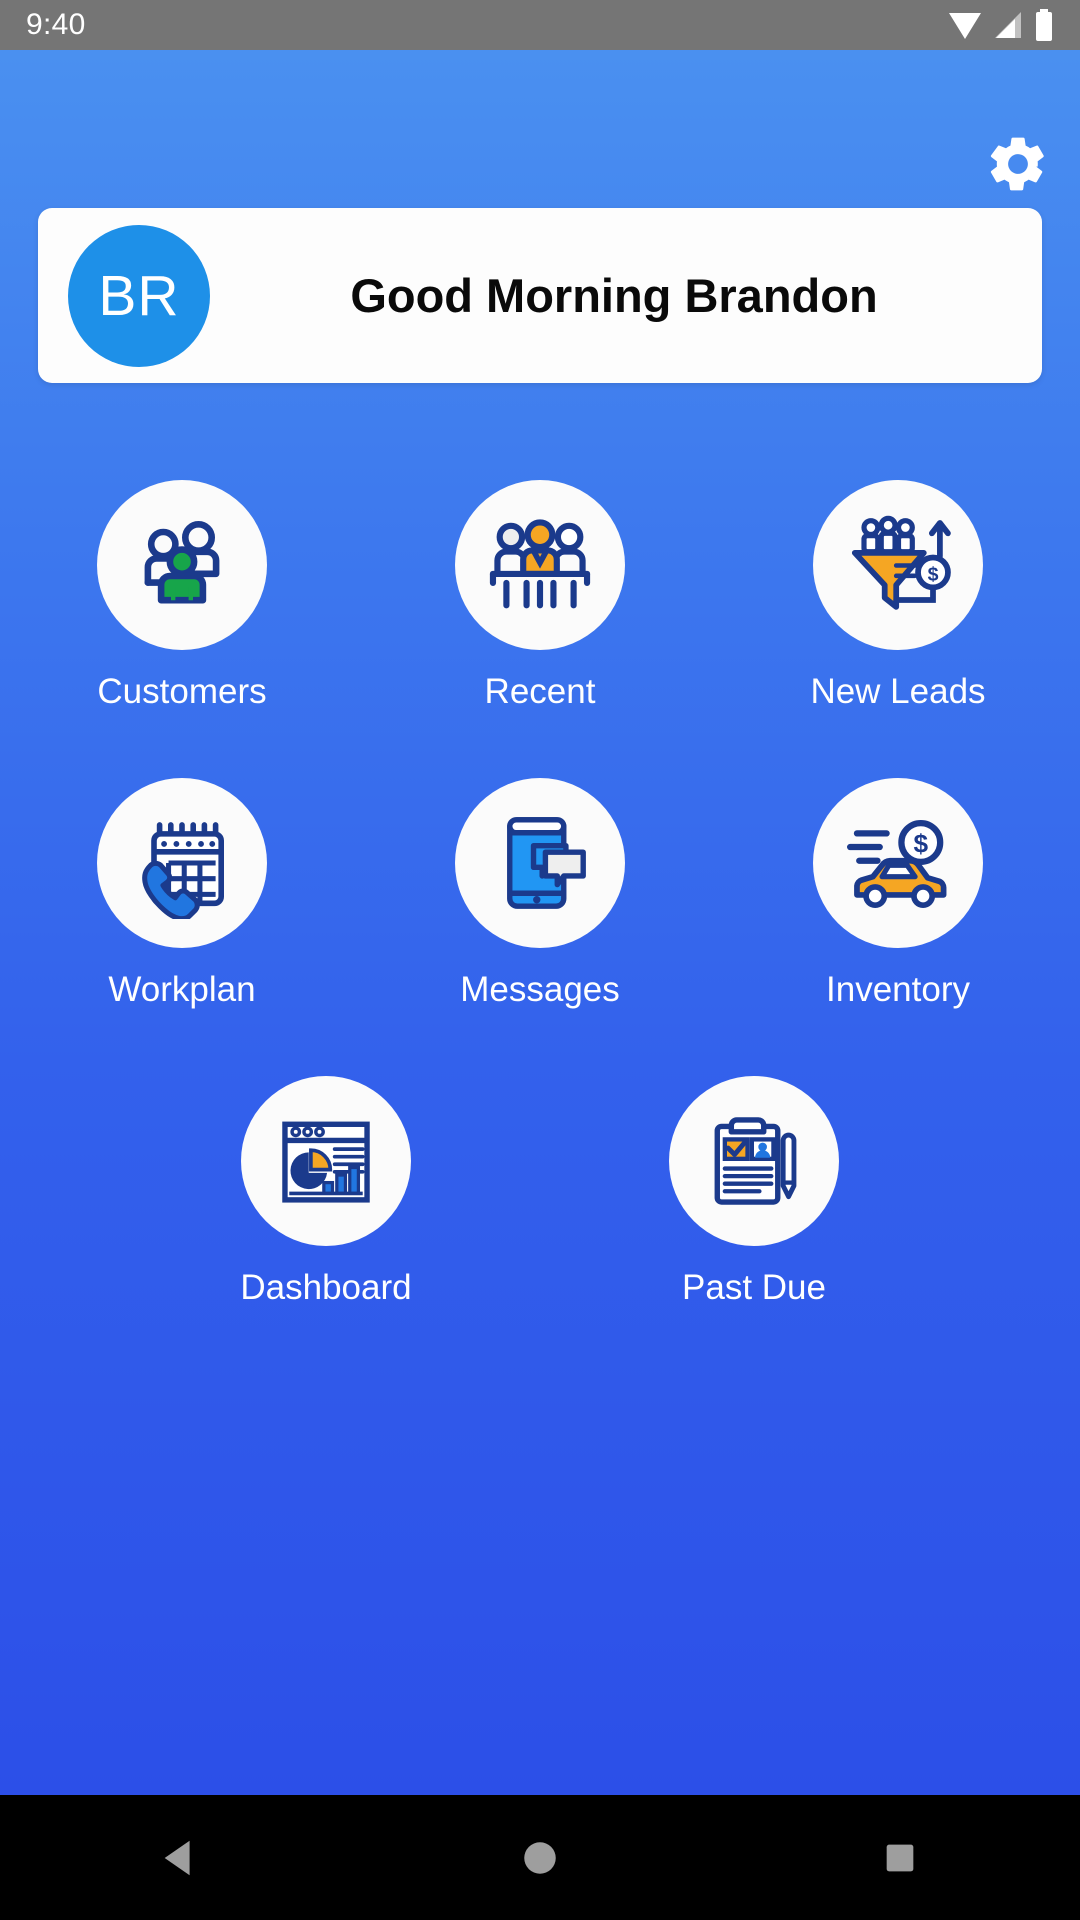 The height and width of the screenshot is (1920, 1080). I want to click on tile-label: Messages, so click(540, 989).